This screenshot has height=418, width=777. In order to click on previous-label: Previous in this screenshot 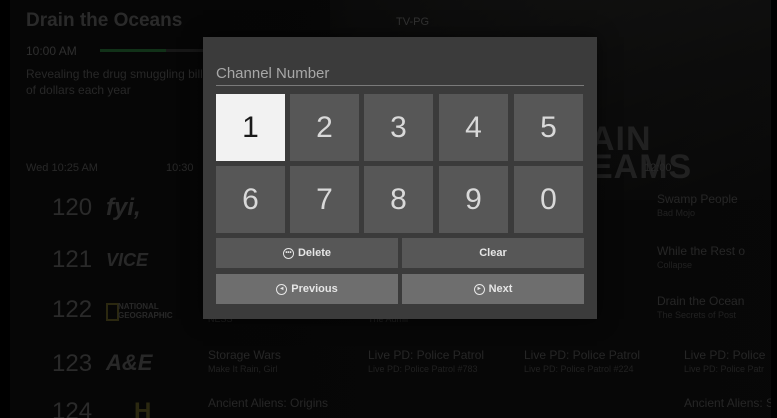, I will do `click(314, 289)`.